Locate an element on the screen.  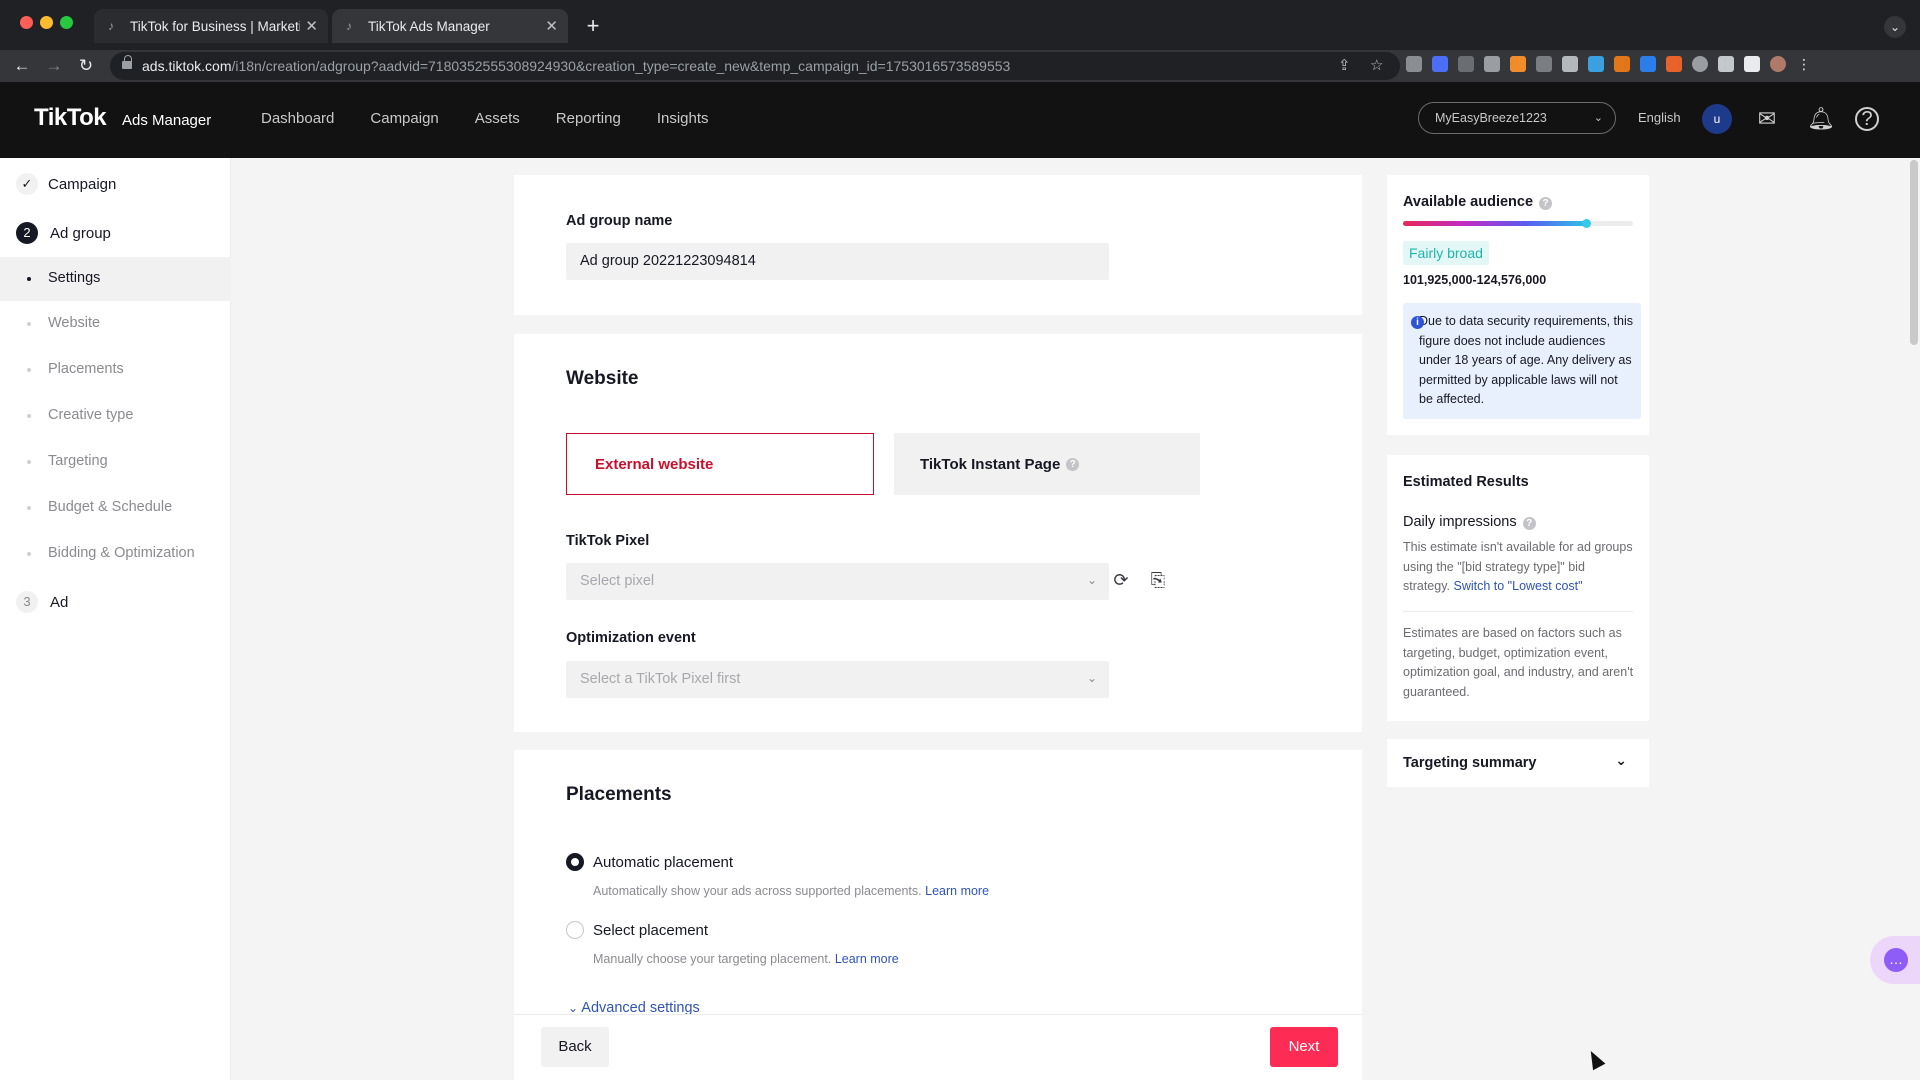
sidebar-item-label: Targeting is located at coordinates (78, 461).